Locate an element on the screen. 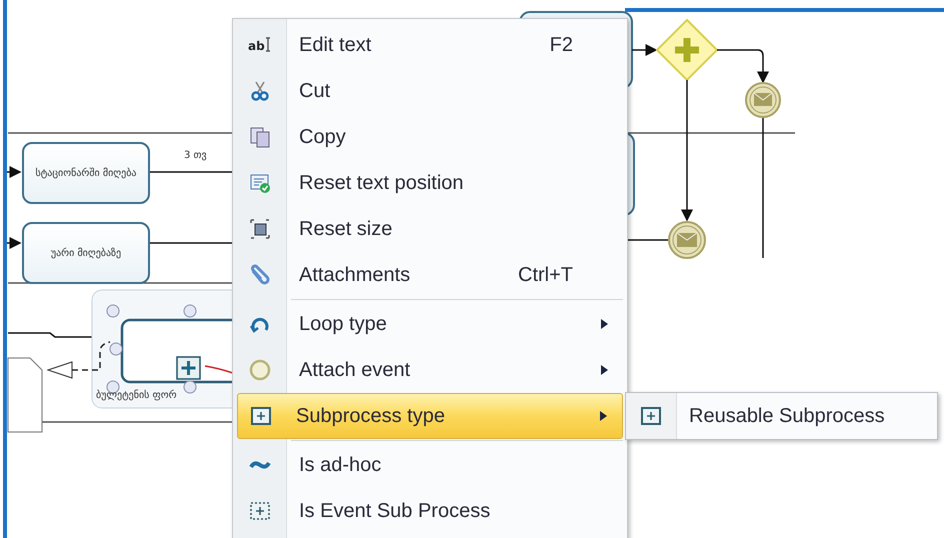 This screenshot has width=944, height=538. circle-icon is located at coordinates (260, 370).